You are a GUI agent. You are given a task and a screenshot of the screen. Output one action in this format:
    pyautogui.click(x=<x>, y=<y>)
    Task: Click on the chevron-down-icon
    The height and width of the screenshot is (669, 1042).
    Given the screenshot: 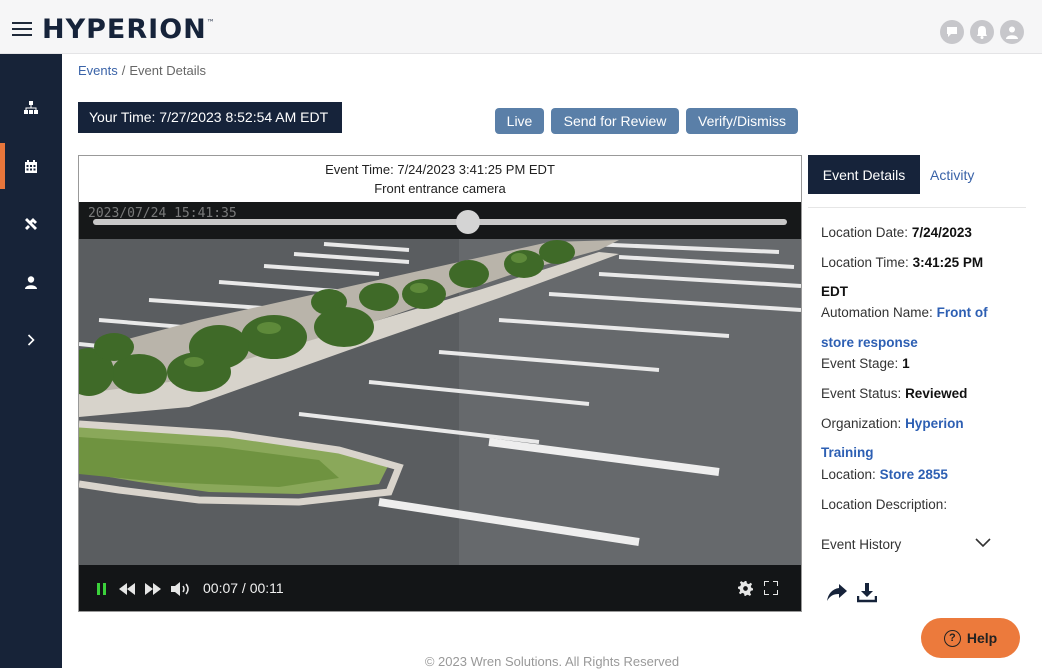 What is the action you would take?
    pyautogui.click(x=983, y=543)
    